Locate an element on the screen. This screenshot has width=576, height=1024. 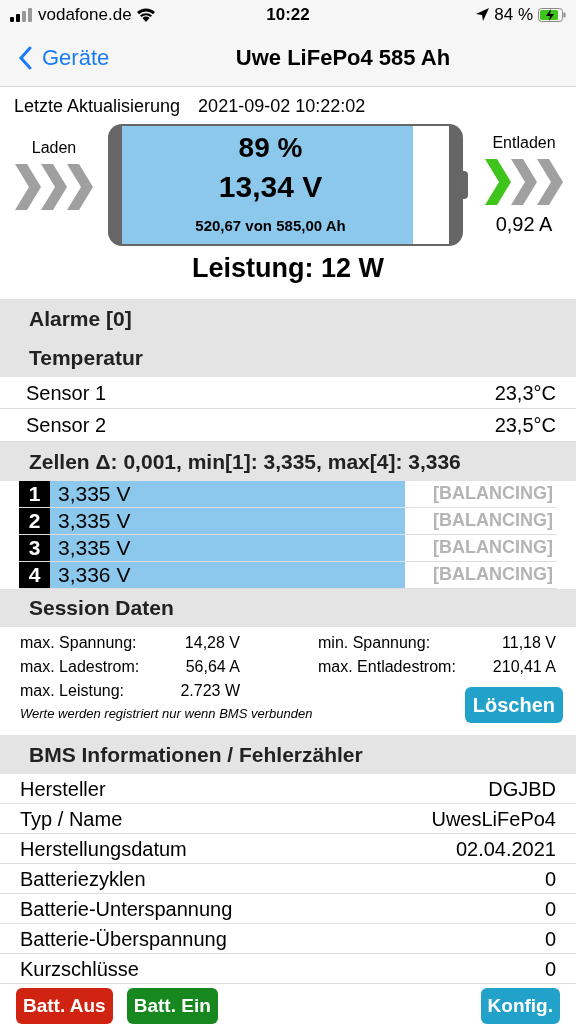
discharge-label: Entladen is located at coordinates (524, 142).